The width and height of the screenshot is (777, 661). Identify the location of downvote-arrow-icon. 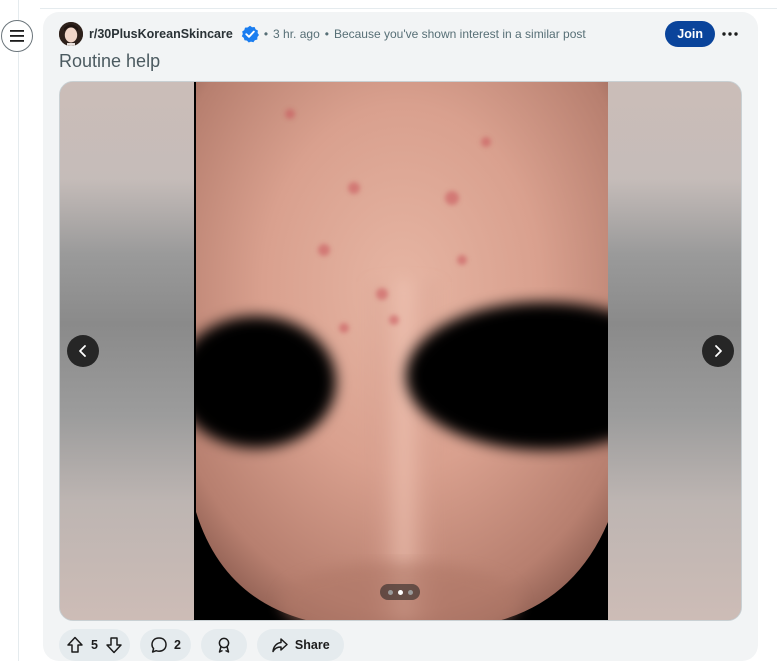
(114, 645).